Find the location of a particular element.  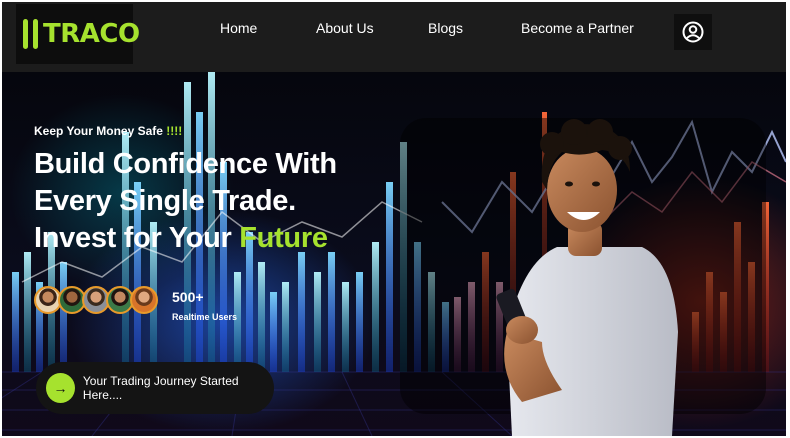

user-circle-icon is located at coordinates (693, 32).